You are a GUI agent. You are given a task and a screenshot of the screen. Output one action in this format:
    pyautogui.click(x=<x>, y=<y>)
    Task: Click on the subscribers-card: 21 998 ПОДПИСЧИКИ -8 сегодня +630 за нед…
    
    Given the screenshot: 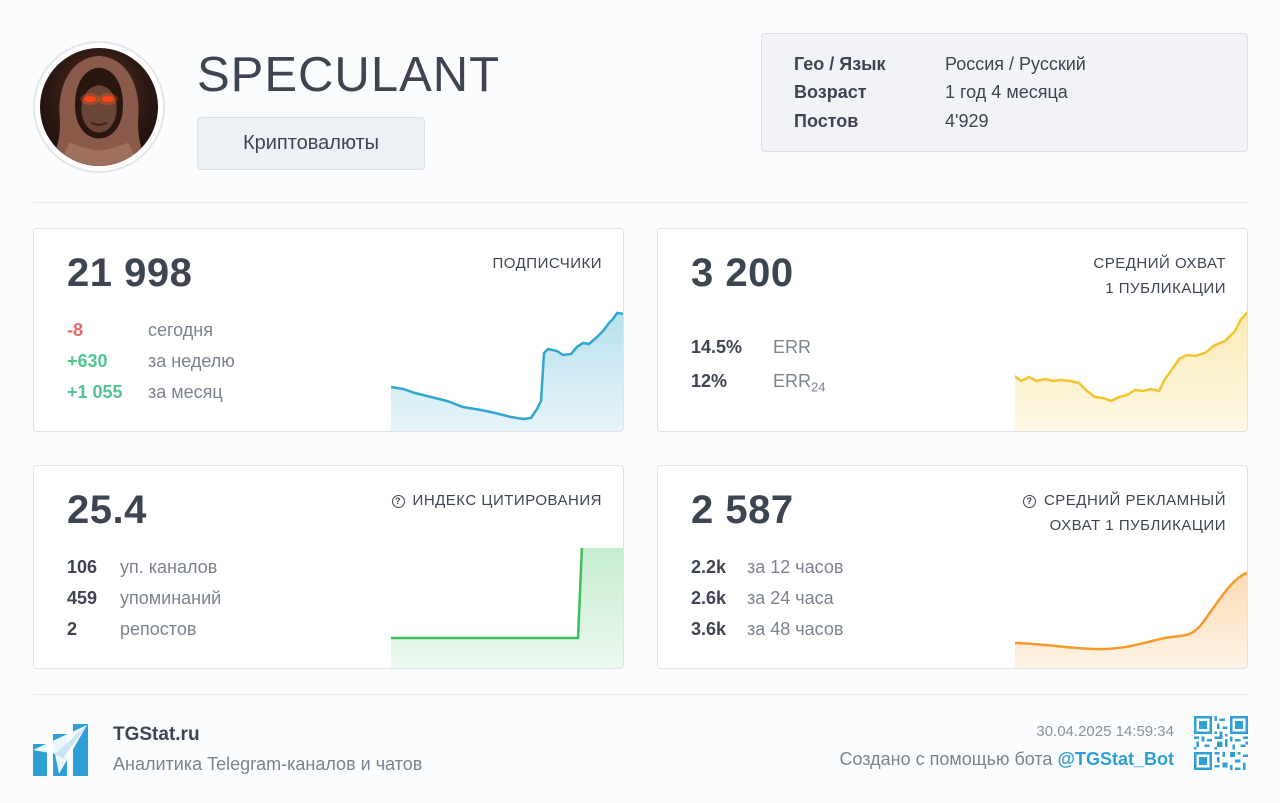 What is the action you would take?
    pyautogui.click(x=328, y=330)
    